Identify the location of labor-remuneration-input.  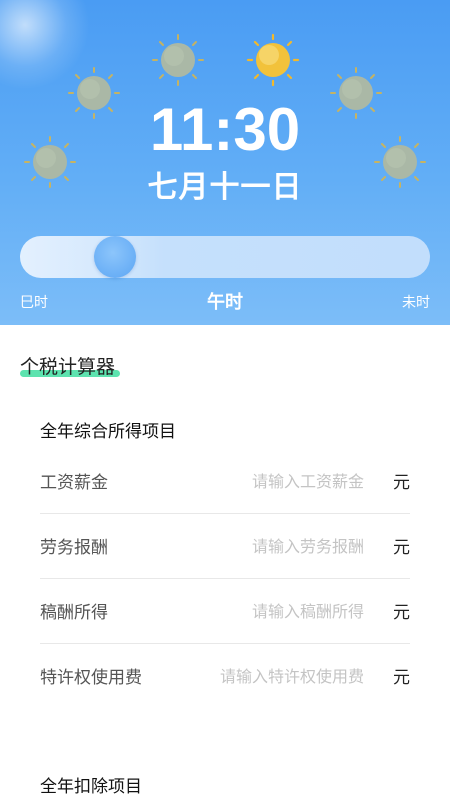
(269, 546).